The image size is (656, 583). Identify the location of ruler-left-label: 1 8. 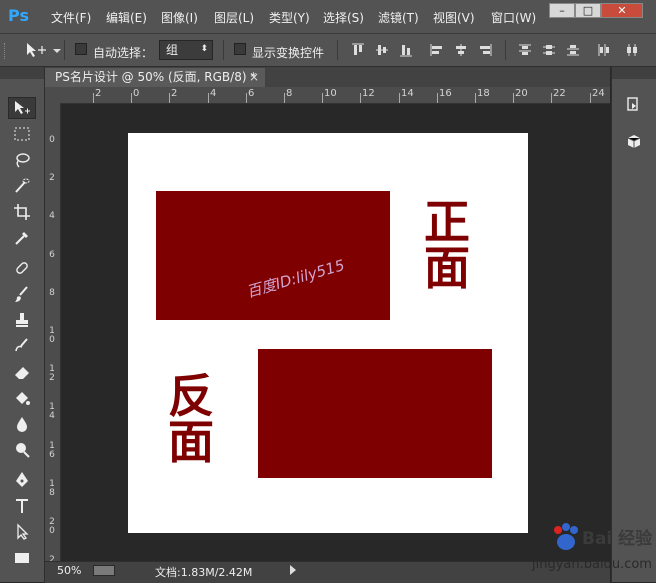
(52, 488).